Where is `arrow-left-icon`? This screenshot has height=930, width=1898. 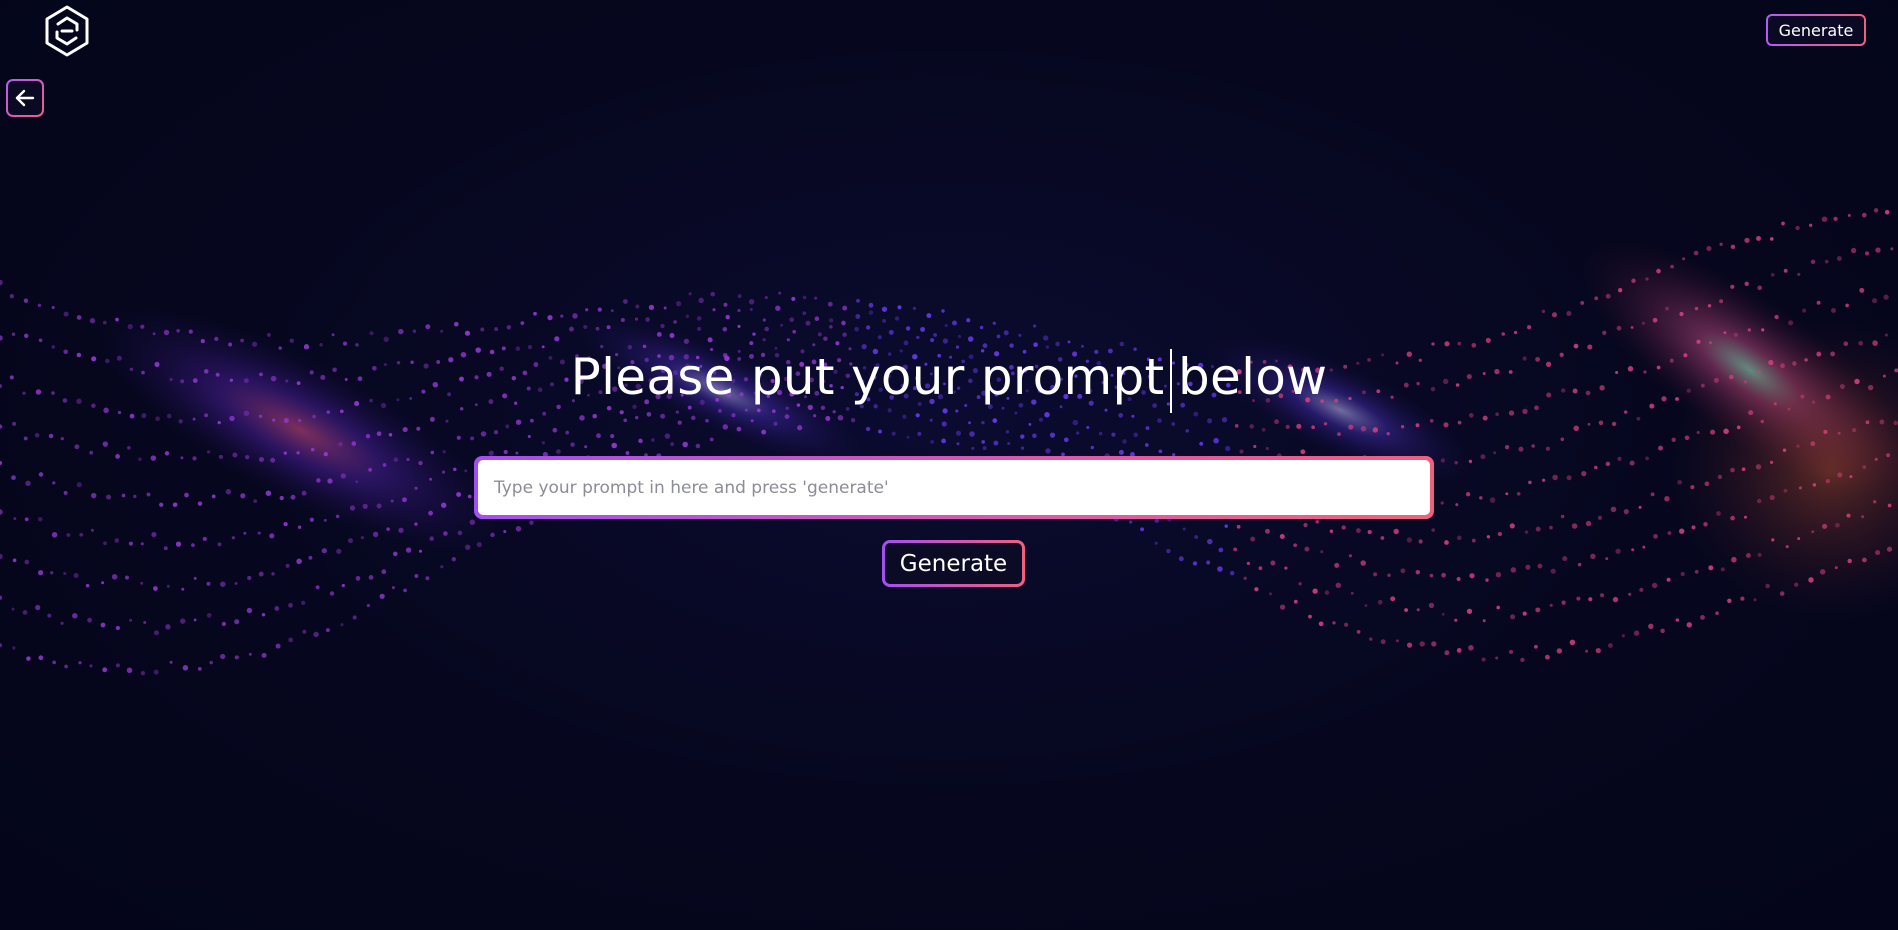
arrow-left-icon is located at coordinates (25, 98).